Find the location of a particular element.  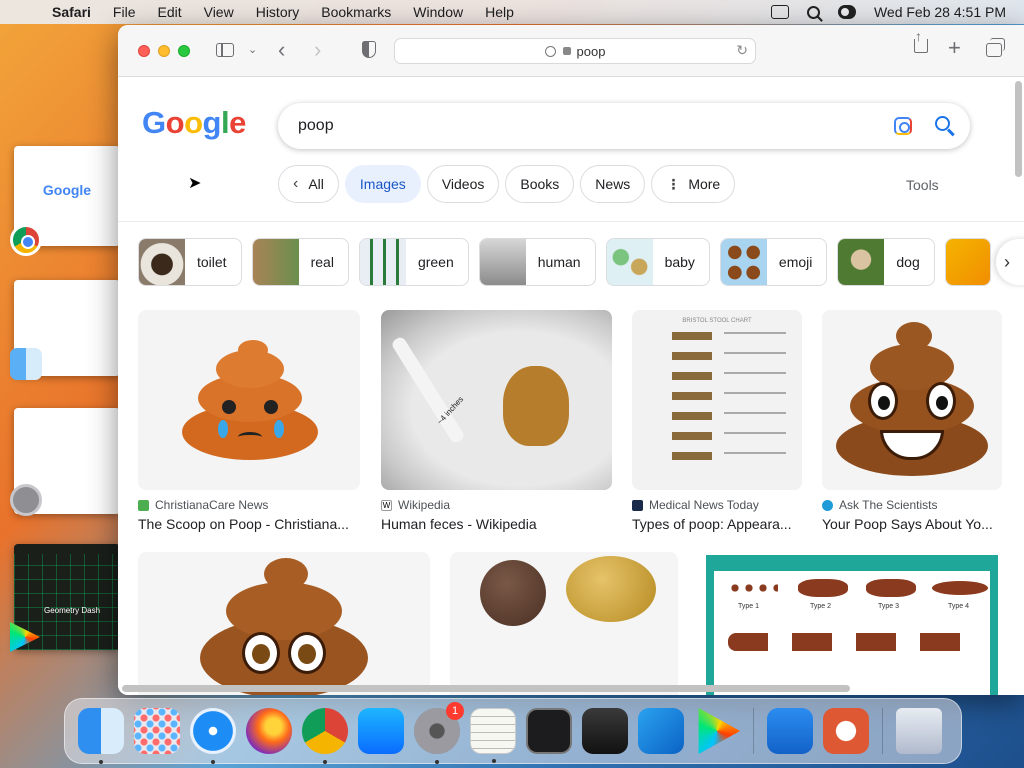

safari-toolbar: ⌄ ‹ › poop ↻ + is located at coordinates (571, 51).